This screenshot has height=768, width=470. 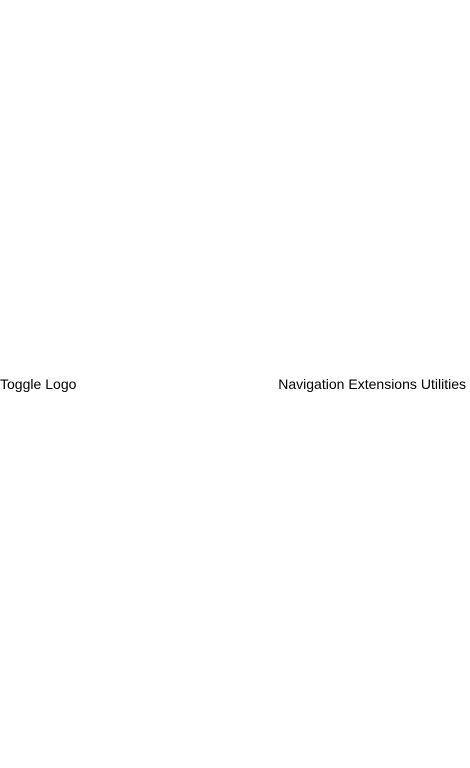 I want to click on navbar-left-group: Toggle Logo, so click(x=38, y=384).